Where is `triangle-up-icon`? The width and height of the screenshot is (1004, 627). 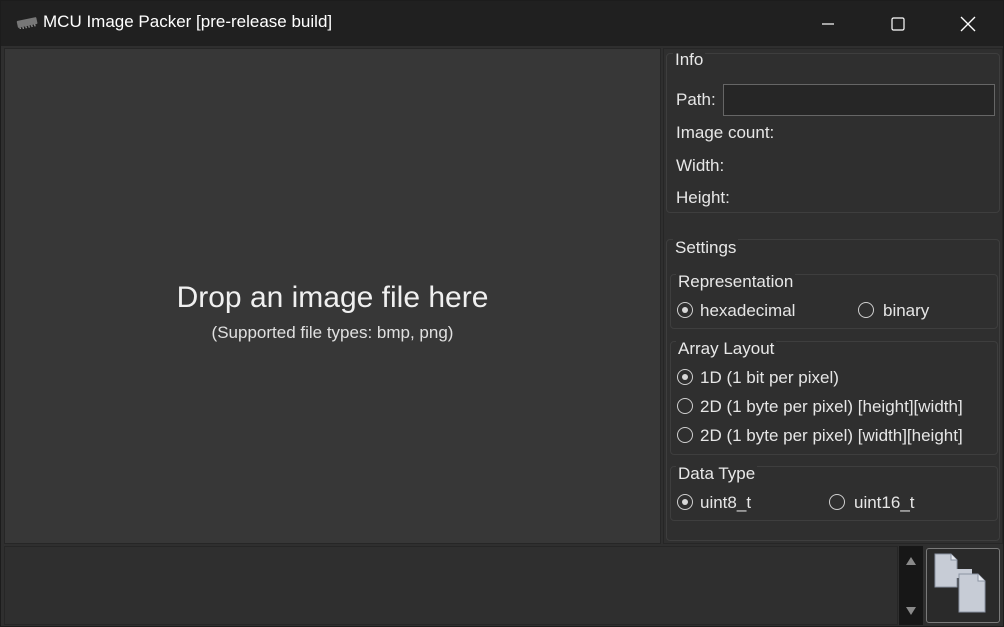 triangle-up-icon is located at coordinates (911, 561).